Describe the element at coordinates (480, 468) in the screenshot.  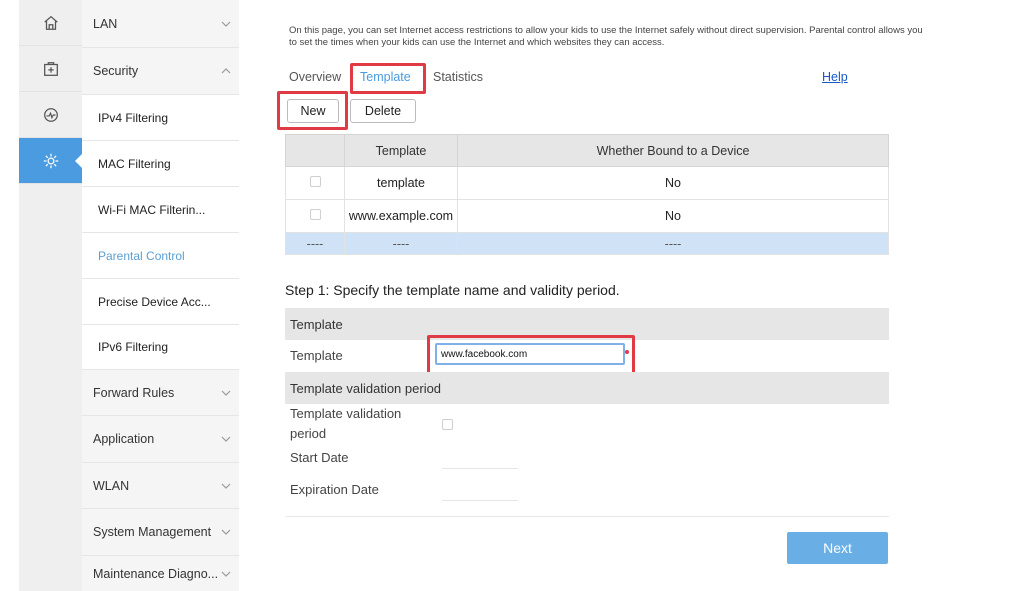
I see `start-date-input` at that location.